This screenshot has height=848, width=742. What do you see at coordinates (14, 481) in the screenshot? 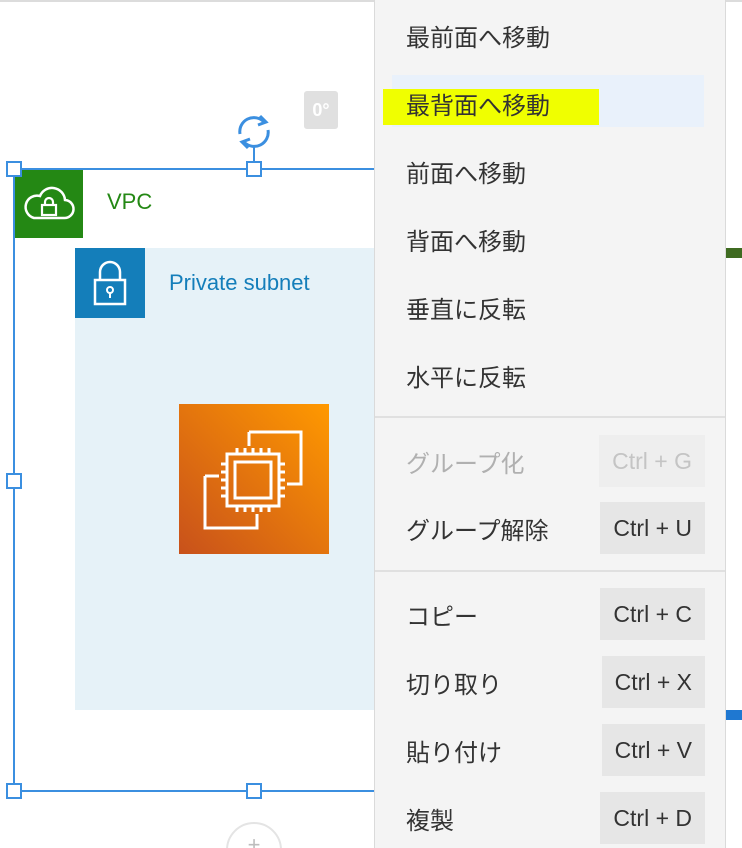
I see `resize-handle-left` at bounding box center [14, 481].